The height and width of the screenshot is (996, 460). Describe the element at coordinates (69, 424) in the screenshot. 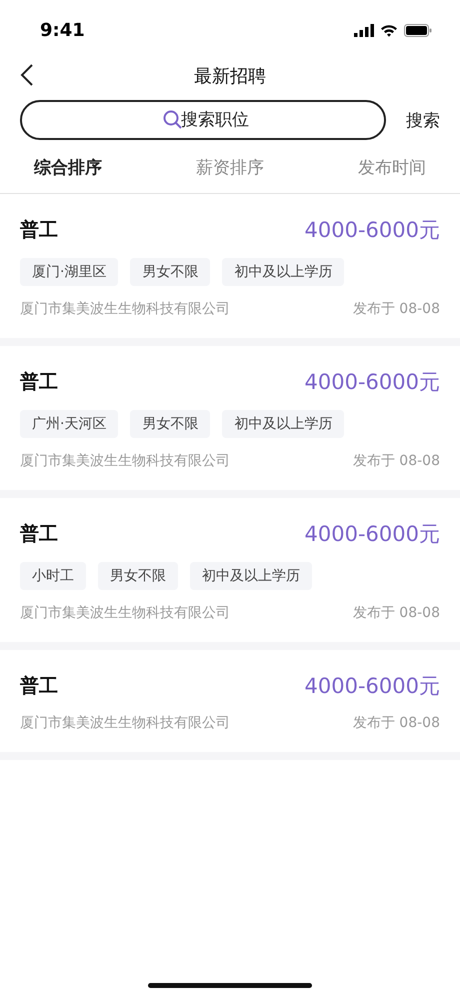

I see `job-tag: 广州·天河区` at that location.